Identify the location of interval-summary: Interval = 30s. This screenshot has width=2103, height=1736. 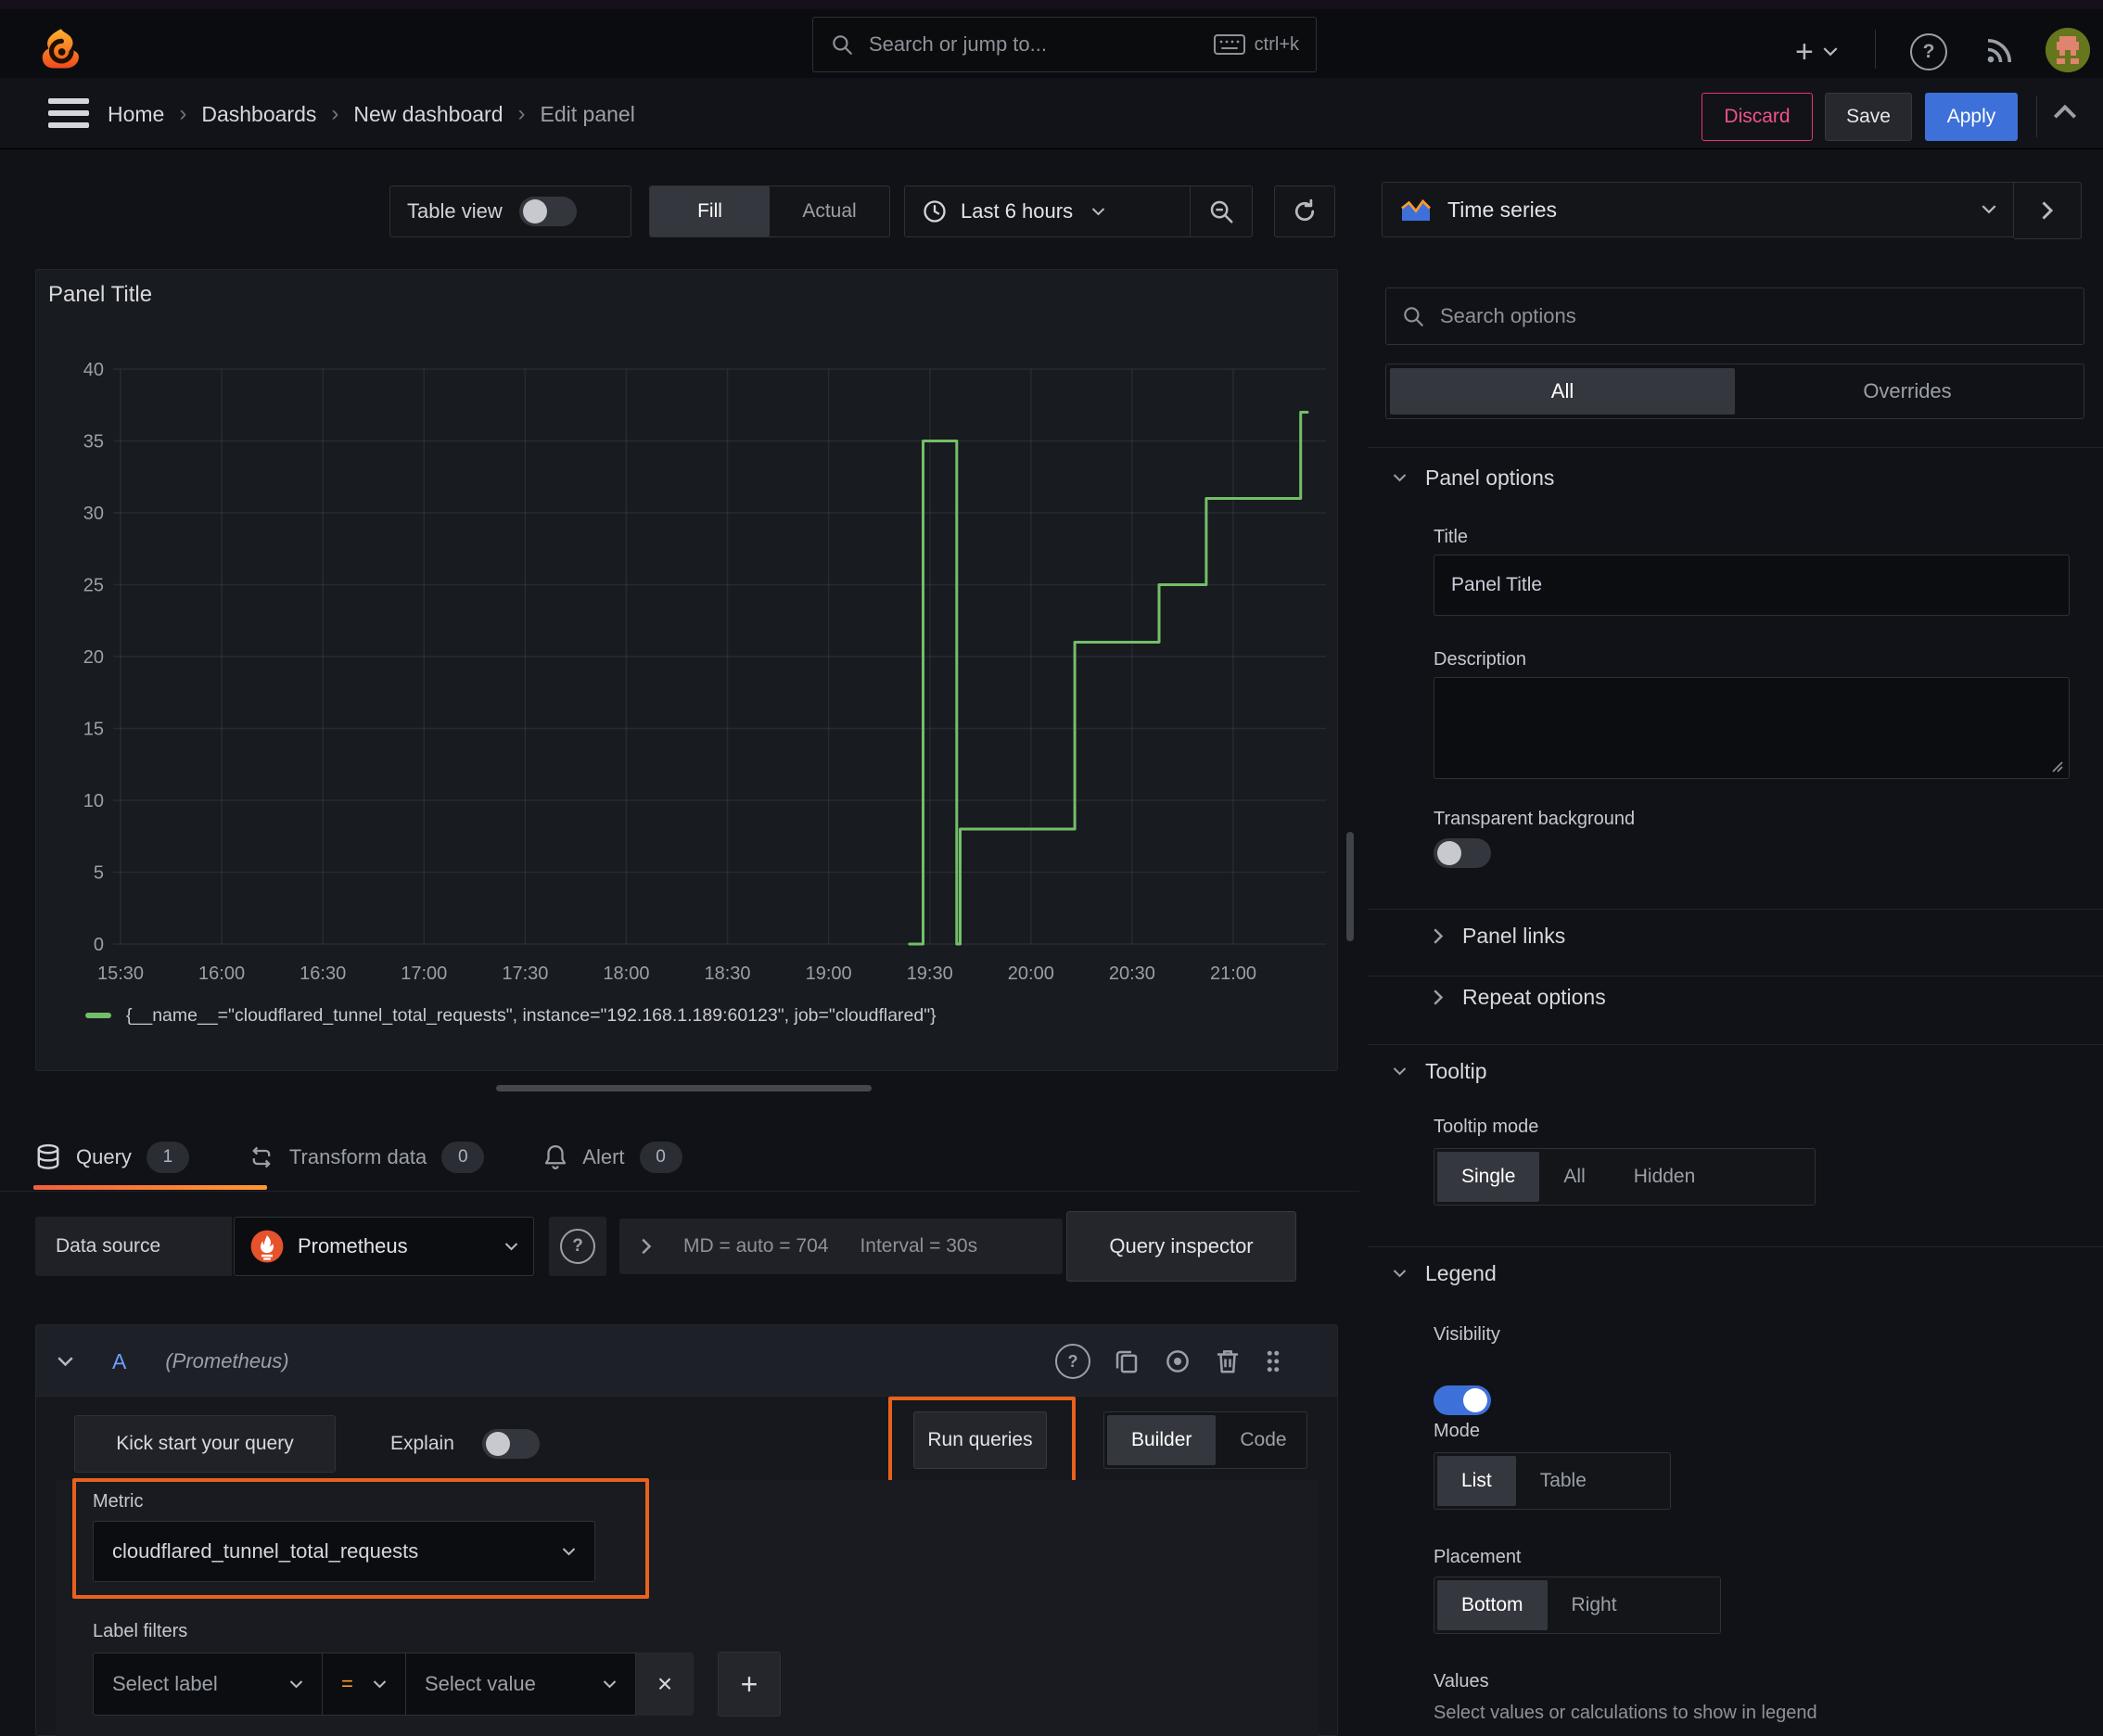
(919, 1246).